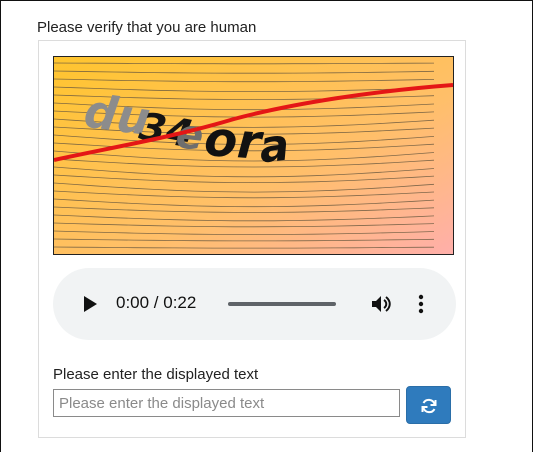 Image resolution: width=535 pixels, height=452 pixels. I want to click on svg-text: a, so click(274, 147).